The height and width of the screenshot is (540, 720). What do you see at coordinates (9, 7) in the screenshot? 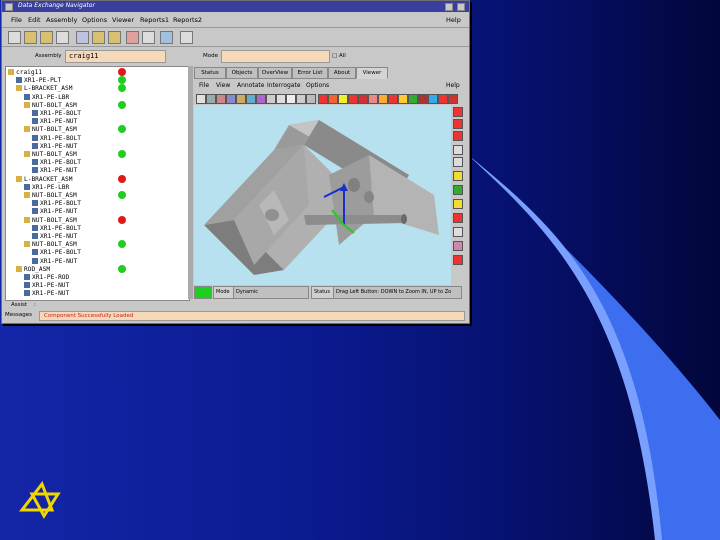
I see `window-menu-icon` at bounding box center [9, 7].